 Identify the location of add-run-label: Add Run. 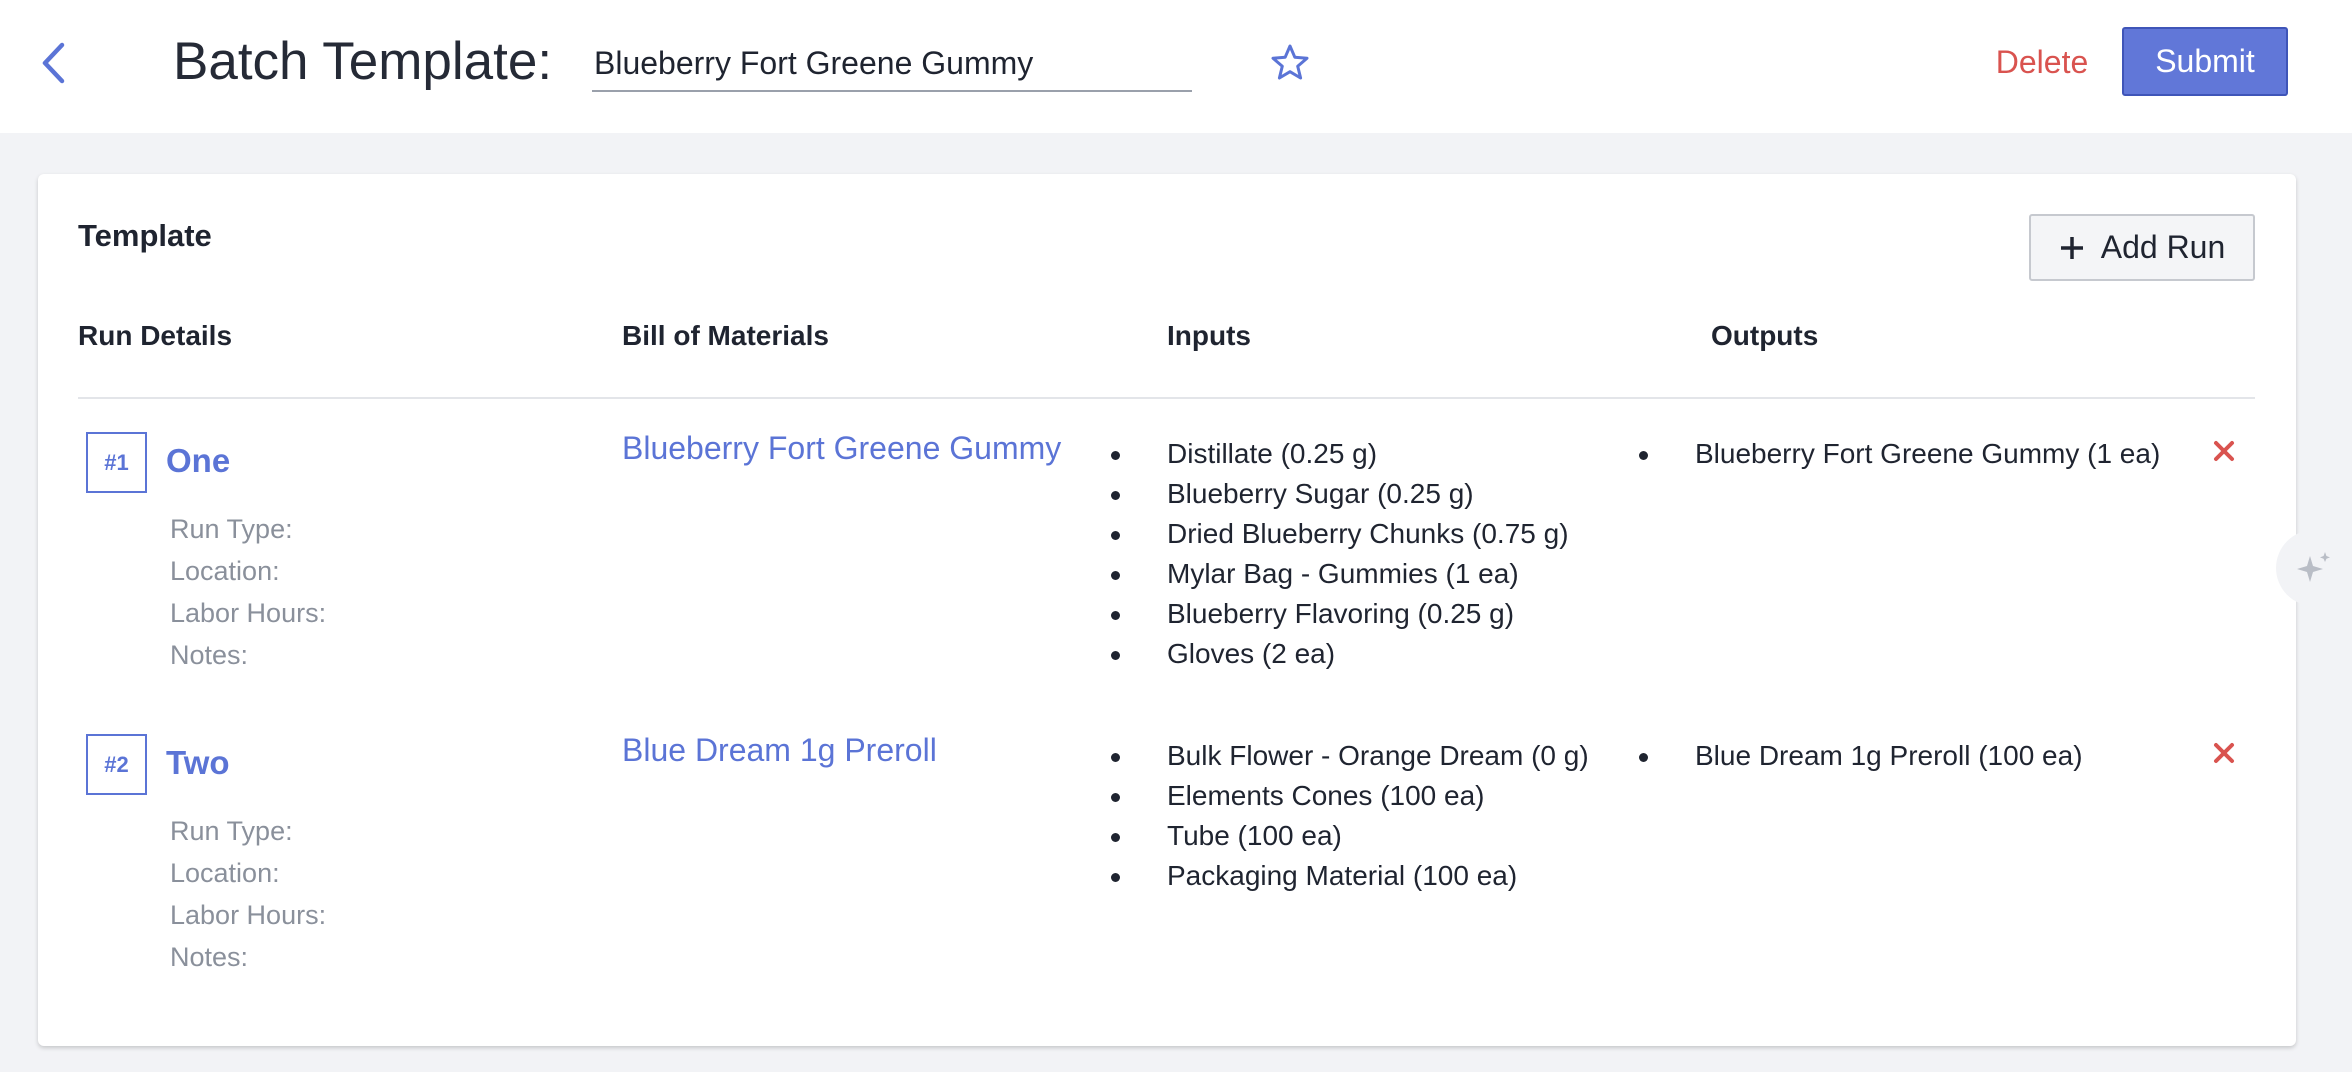
(2163, 247).